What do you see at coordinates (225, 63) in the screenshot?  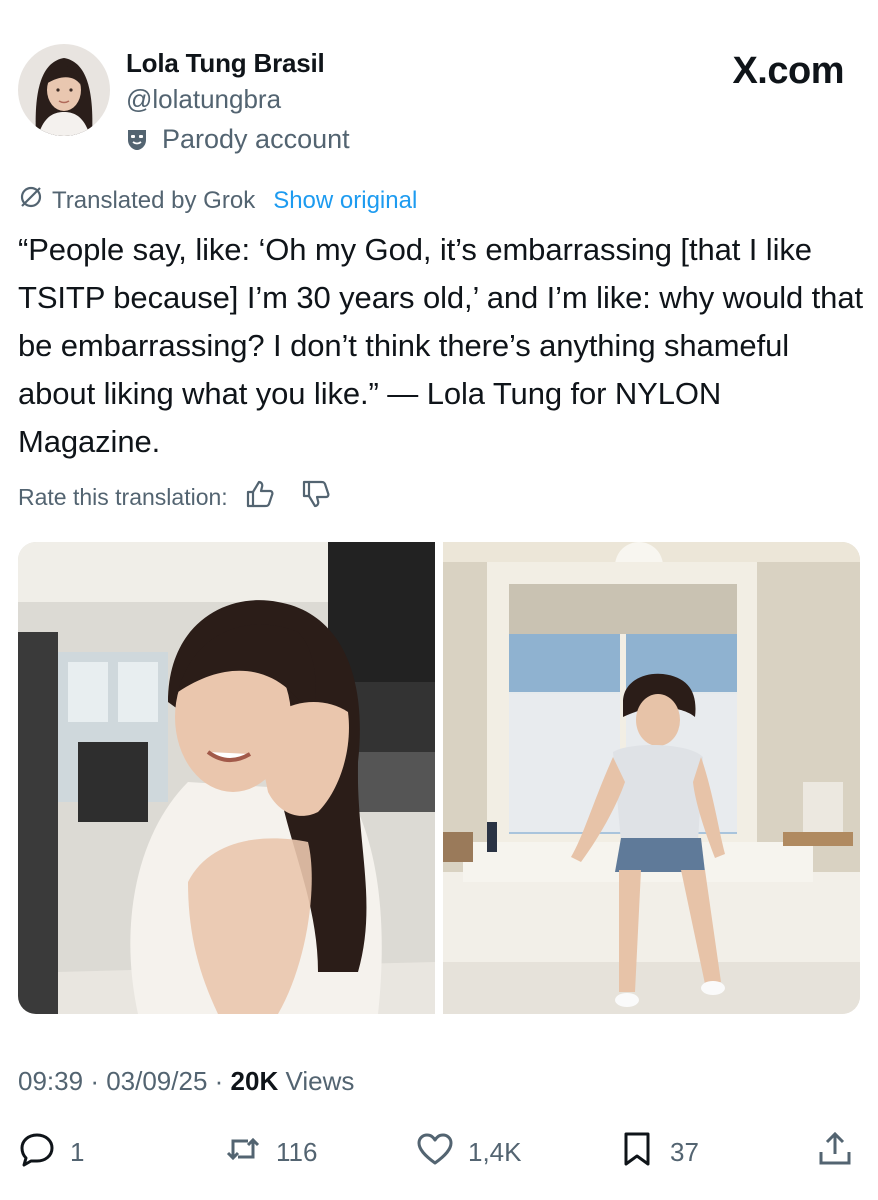 I see `author-name: Lola Tung Brasil` at bounding box center [225, 63].